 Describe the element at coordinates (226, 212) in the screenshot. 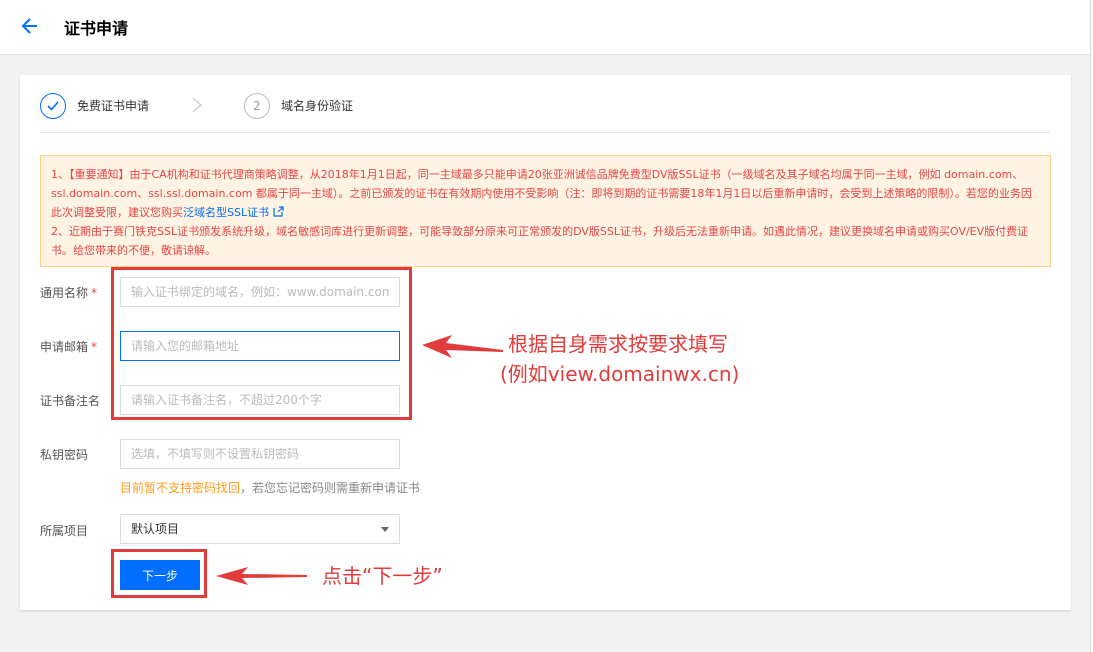

I see `wildcard-ssl-link: 泛域名型SSL证书` at that location.